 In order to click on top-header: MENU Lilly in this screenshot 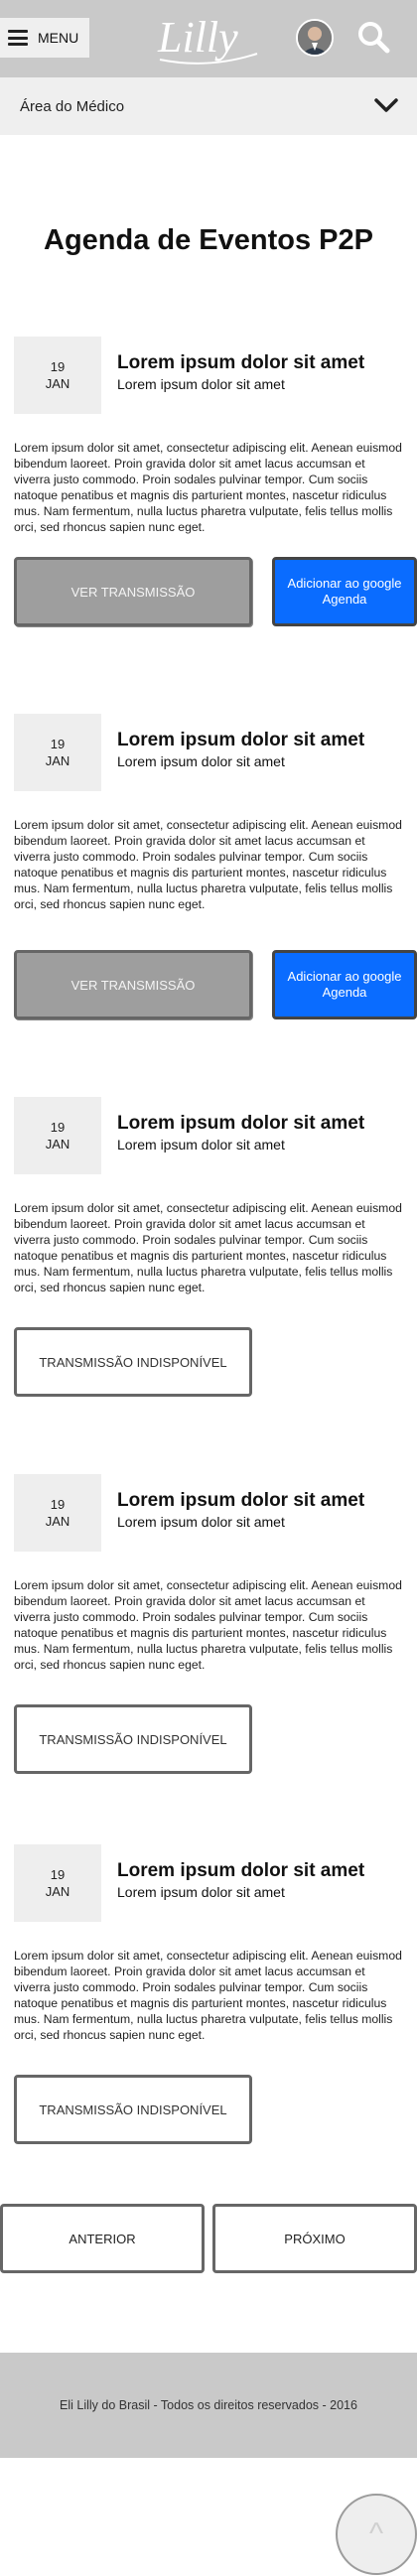, I will do `click(208, 38)`.